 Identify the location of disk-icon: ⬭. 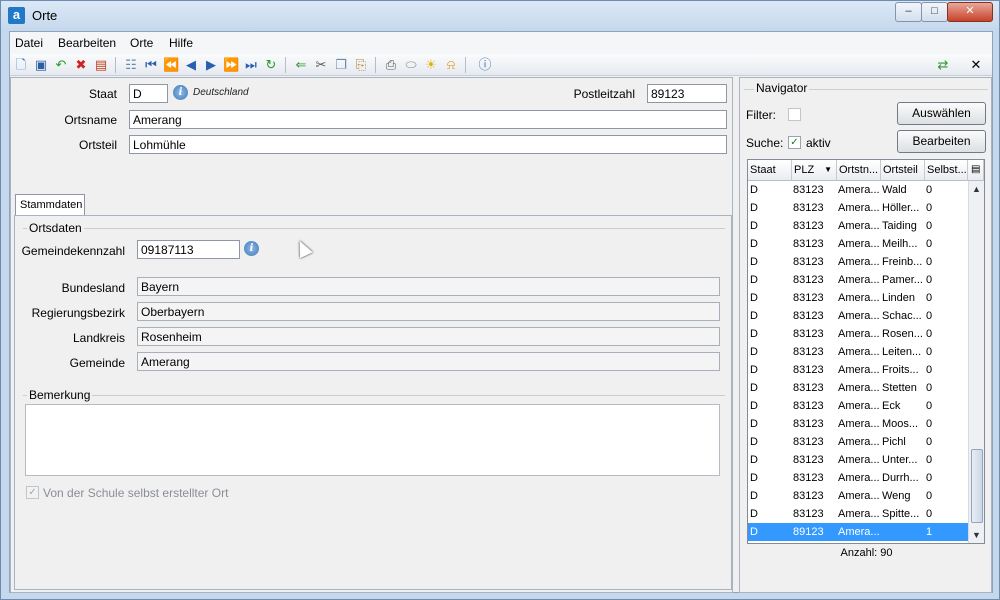
(411, 65).